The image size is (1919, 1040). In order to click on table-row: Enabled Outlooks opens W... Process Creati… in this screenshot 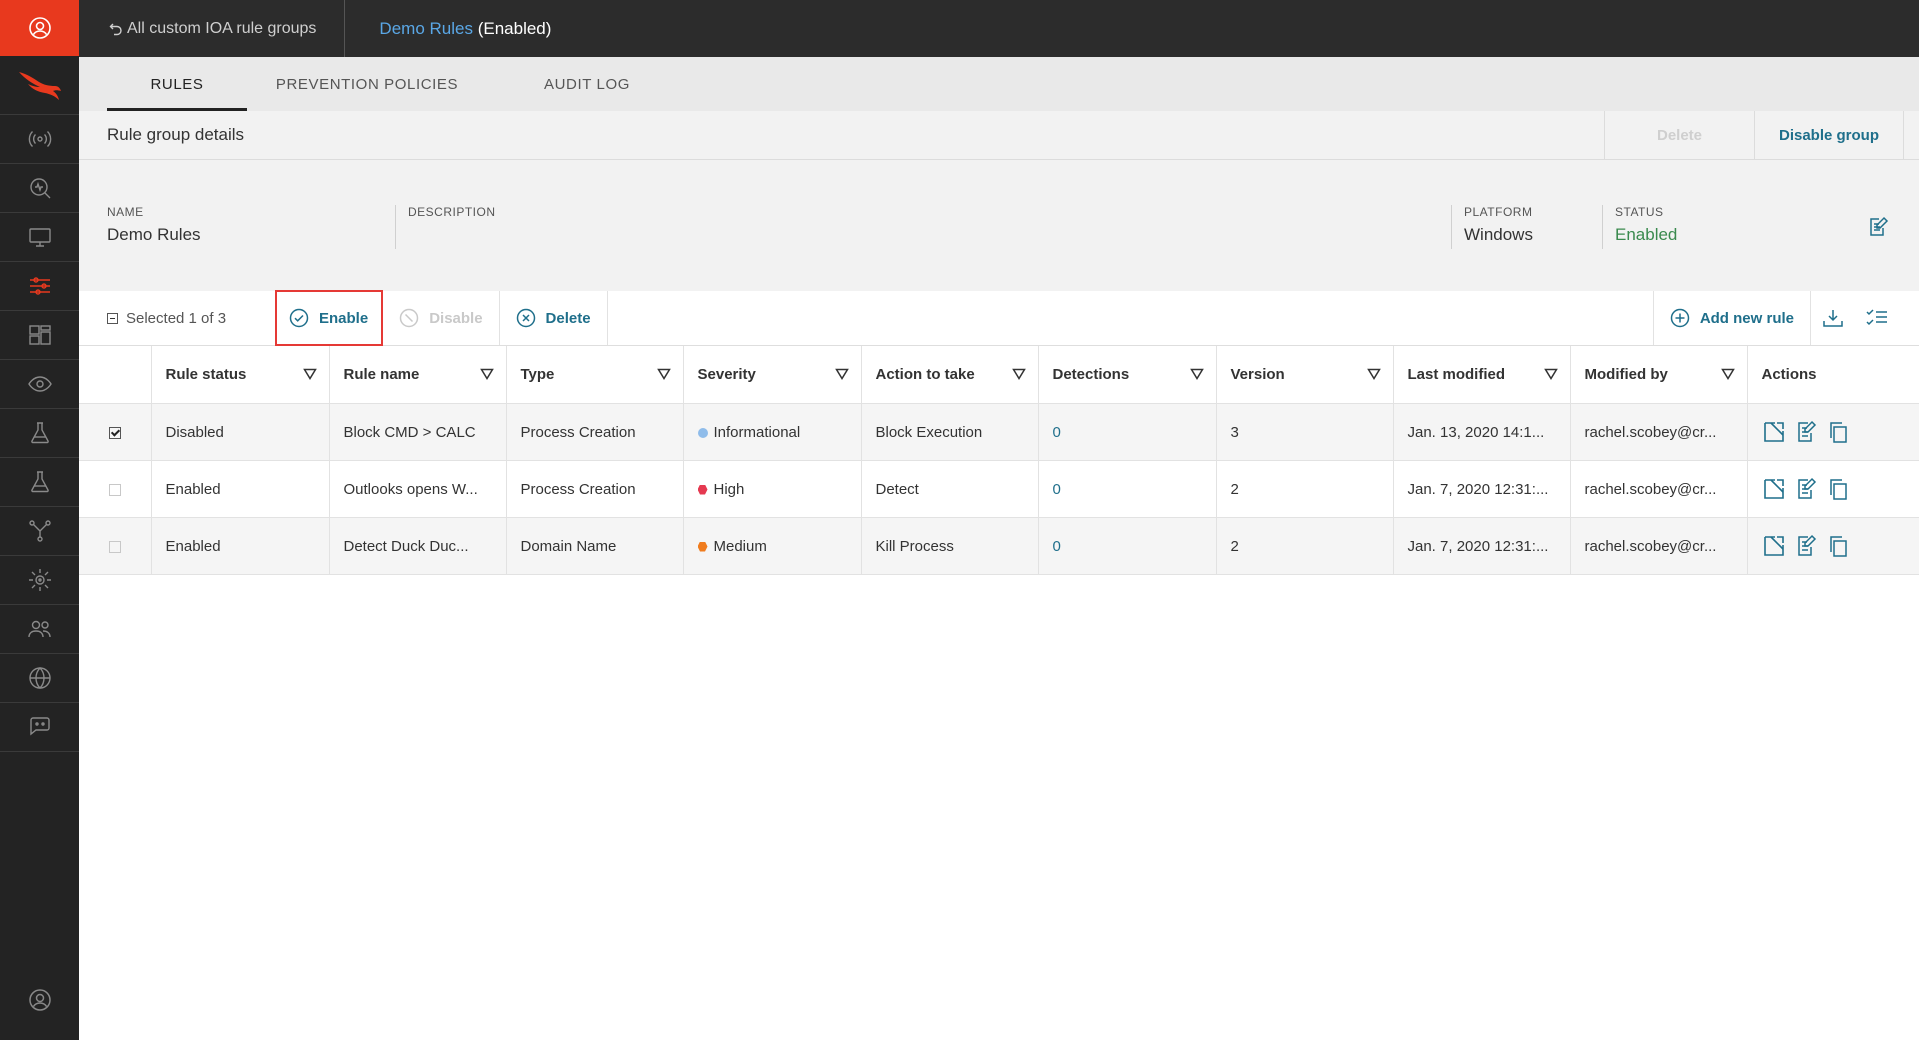, I will do `click(999, 489)`.